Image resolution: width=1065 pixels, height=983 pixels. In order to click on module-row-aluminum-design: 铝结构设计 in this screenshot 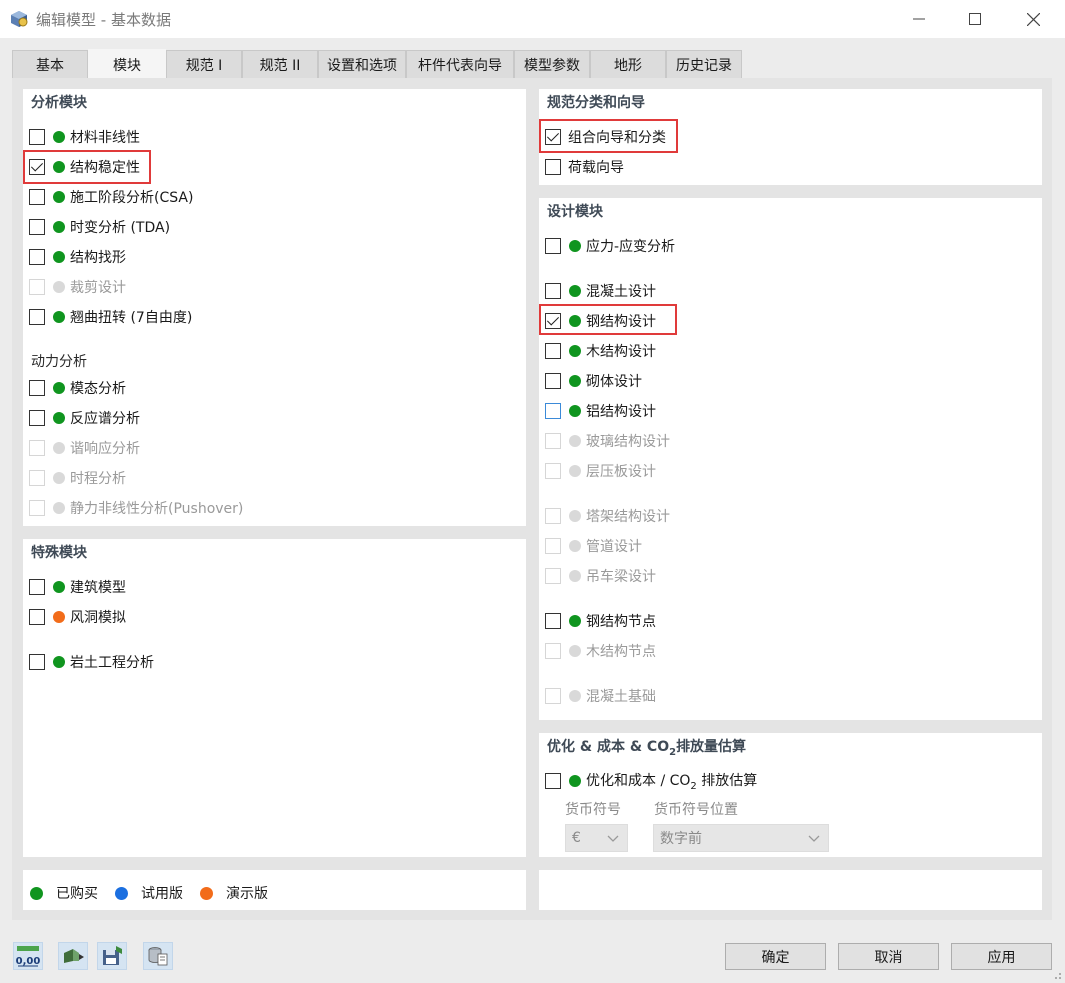, I will do `click(600, 411)`.